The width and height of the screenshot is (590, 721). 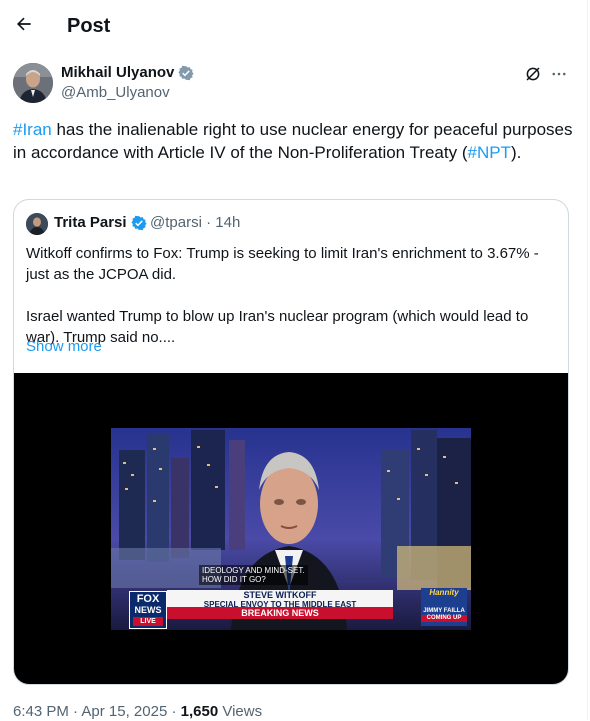 I want to click on views-label: Views, so click(x=242, y=711).